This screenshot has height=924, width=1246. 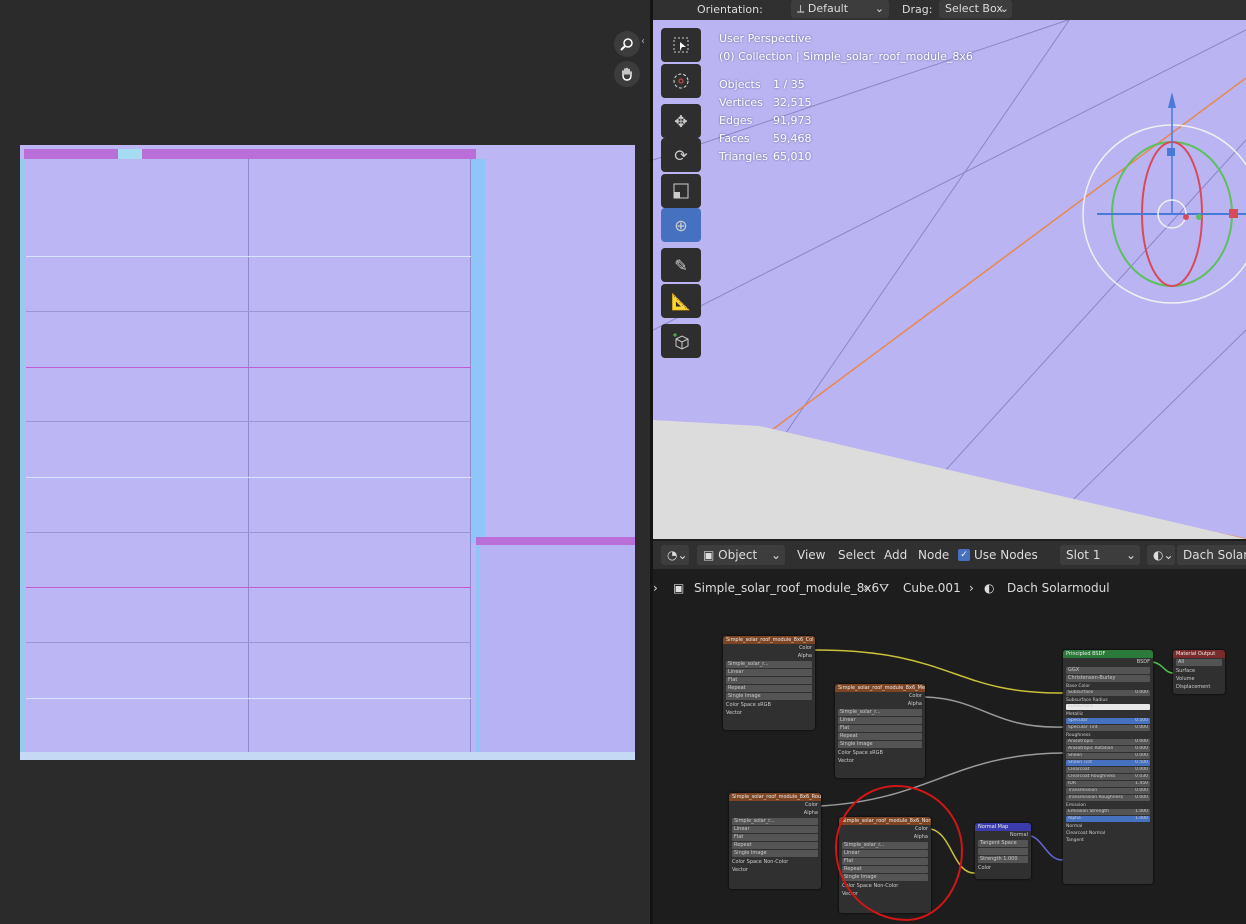 What do you see at coordinates (1003, 859) in the screenshot?
I see `node-strength-field: Strength 1.000` at bounding box center [1003, 859].